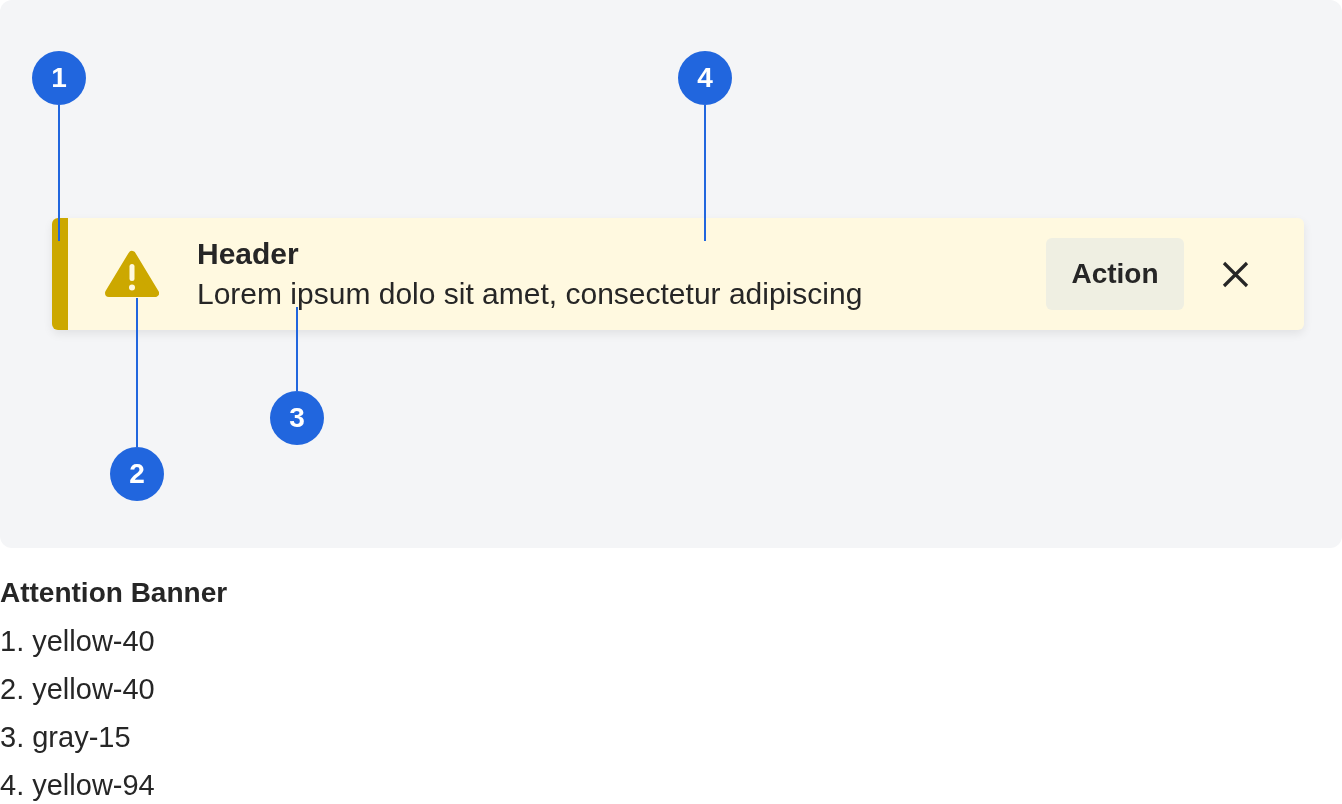 This screenshot has width=1342, height=804. I want to click on callout-marker: 2, so click(137, 474).